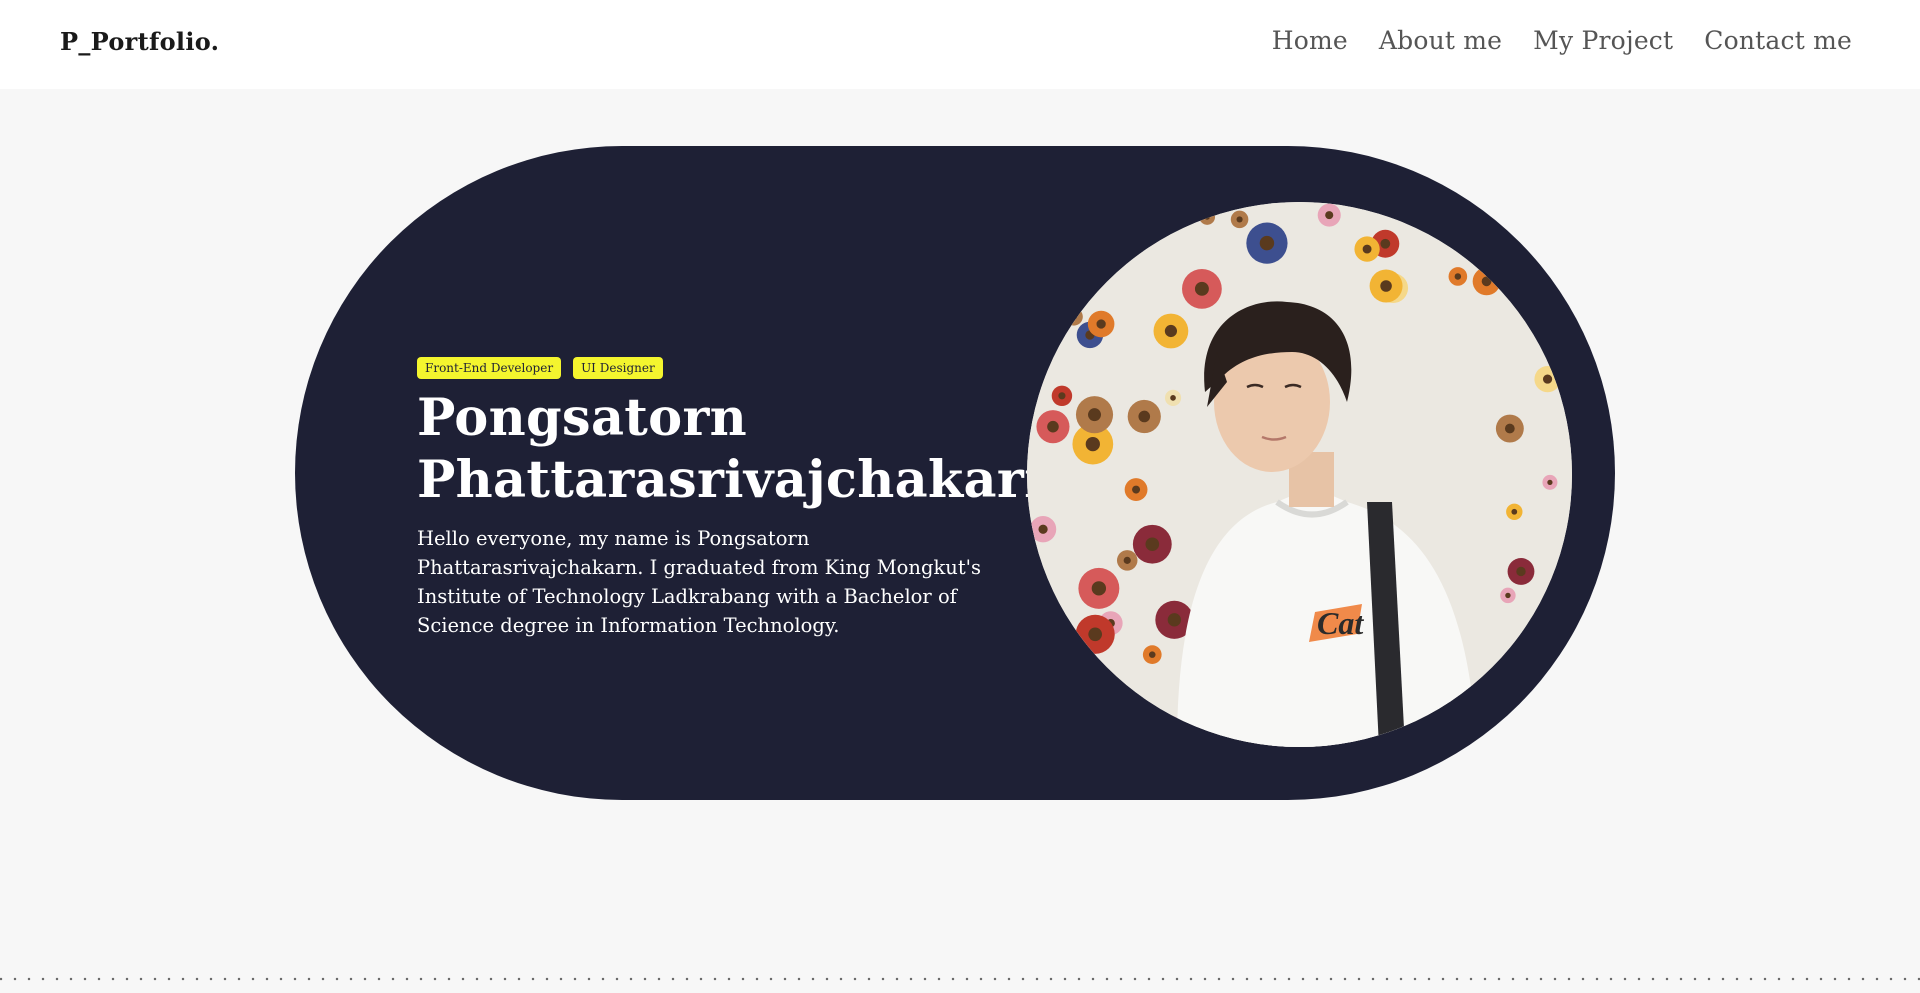 The image size is (1920, 993). I want to click on tag-ui-designer: UI Designer, so click(618, 368).